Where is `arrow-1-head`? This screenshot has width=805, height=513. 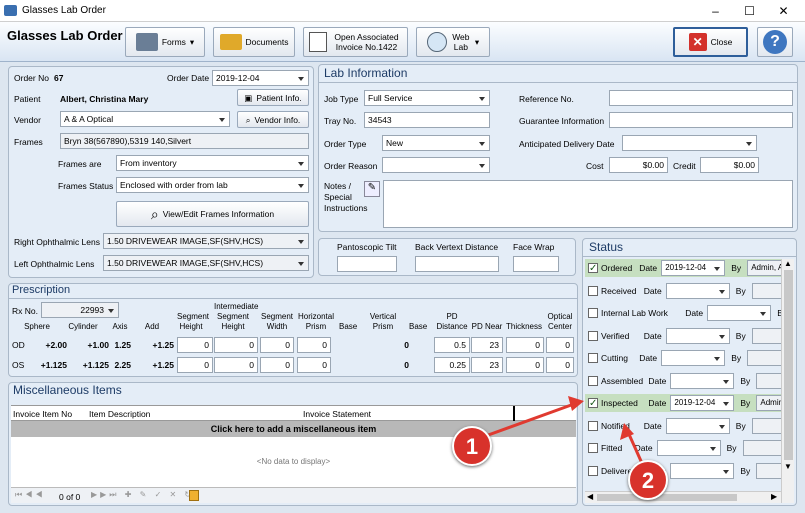
arrow-1-head is located at coordinates (576, 403).